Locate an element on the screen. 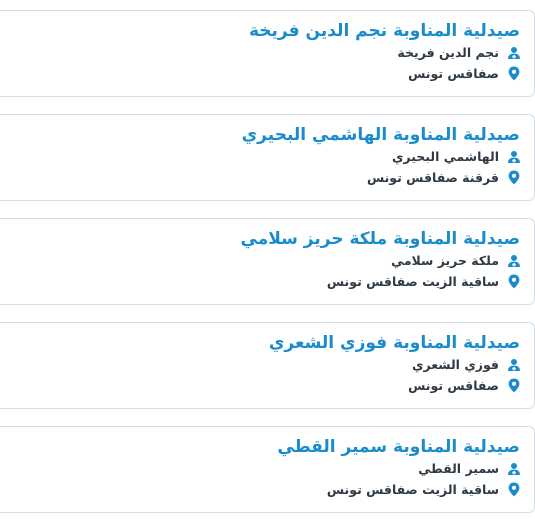 The image size is (535, 522). owner-row: نجم الدين فريخة is located at coordinates (459, 52).